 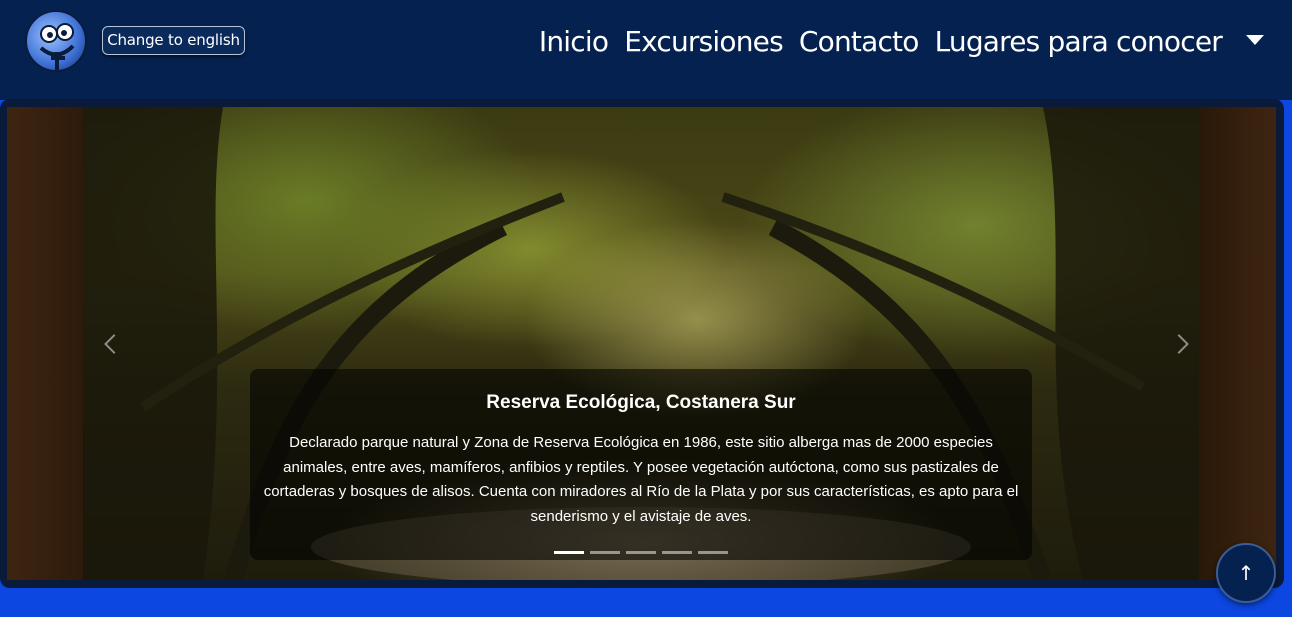 I want to click on slide-title: Reserva Ecológica, Costanera Sur, so click(x=641, y=402).